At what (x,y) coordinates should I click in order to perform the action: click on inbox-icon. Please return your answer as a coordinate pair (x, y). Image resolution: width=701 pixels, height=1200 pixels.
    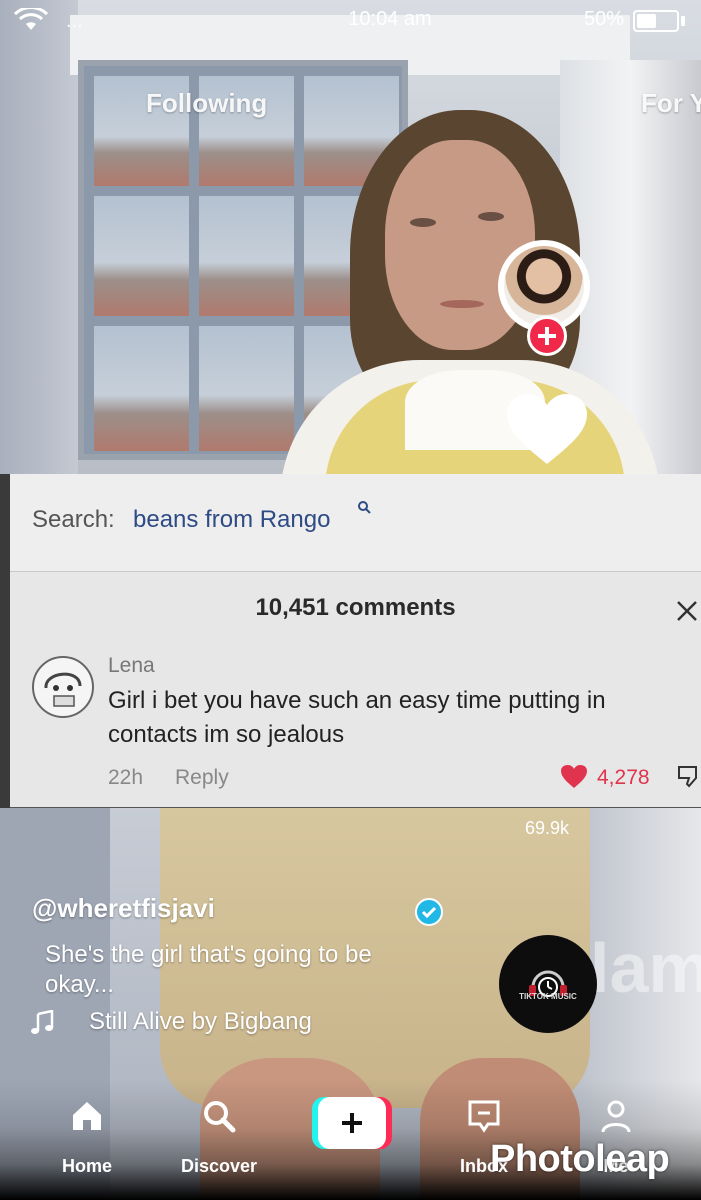
    Looking at the image, I should click on (484, 1116).